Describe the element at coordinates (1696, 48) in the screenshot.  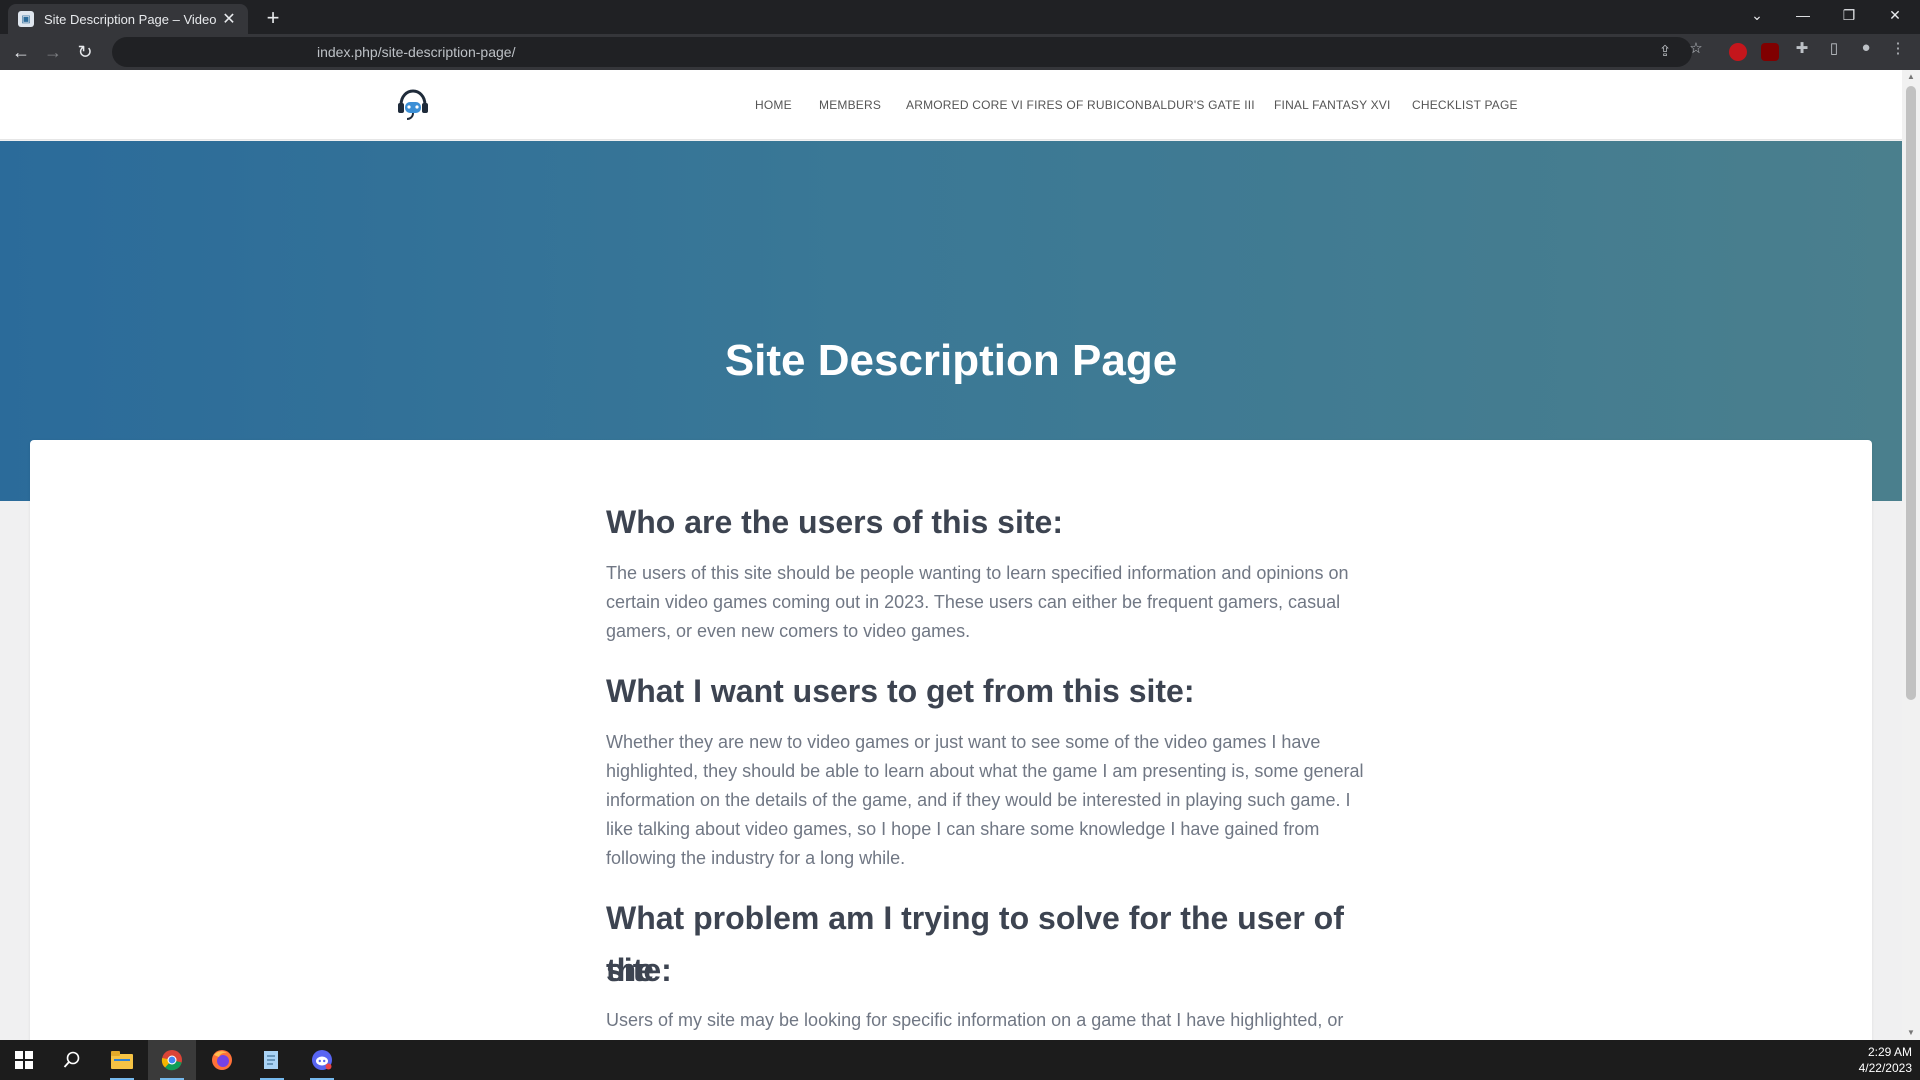
I see `bookmark-star-icon: ☆` at that location.